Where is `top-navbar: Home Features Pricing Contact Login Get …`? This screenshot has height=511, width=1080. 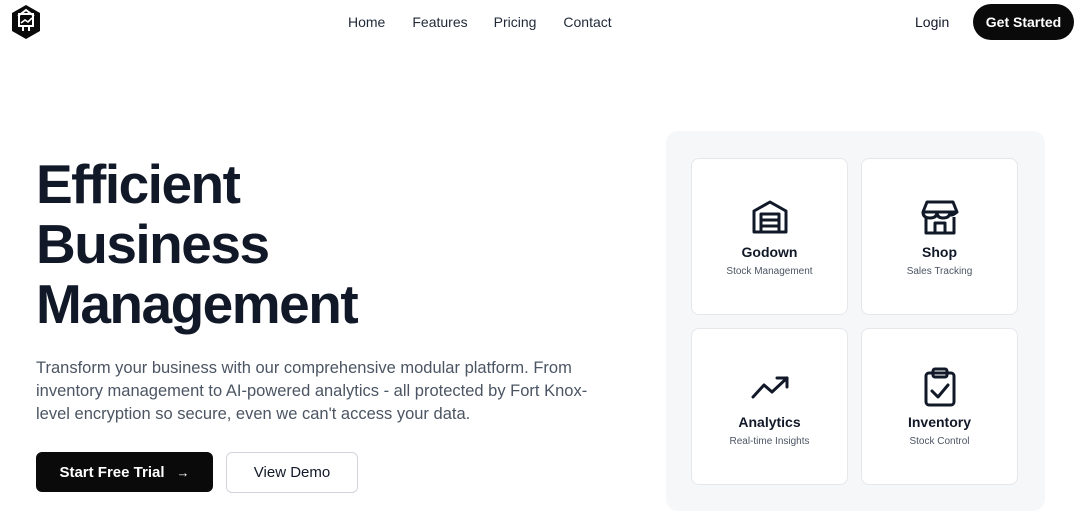 top-navbar: Home Features Pricing Contact Login Get … is located at coordinates (540, 22).